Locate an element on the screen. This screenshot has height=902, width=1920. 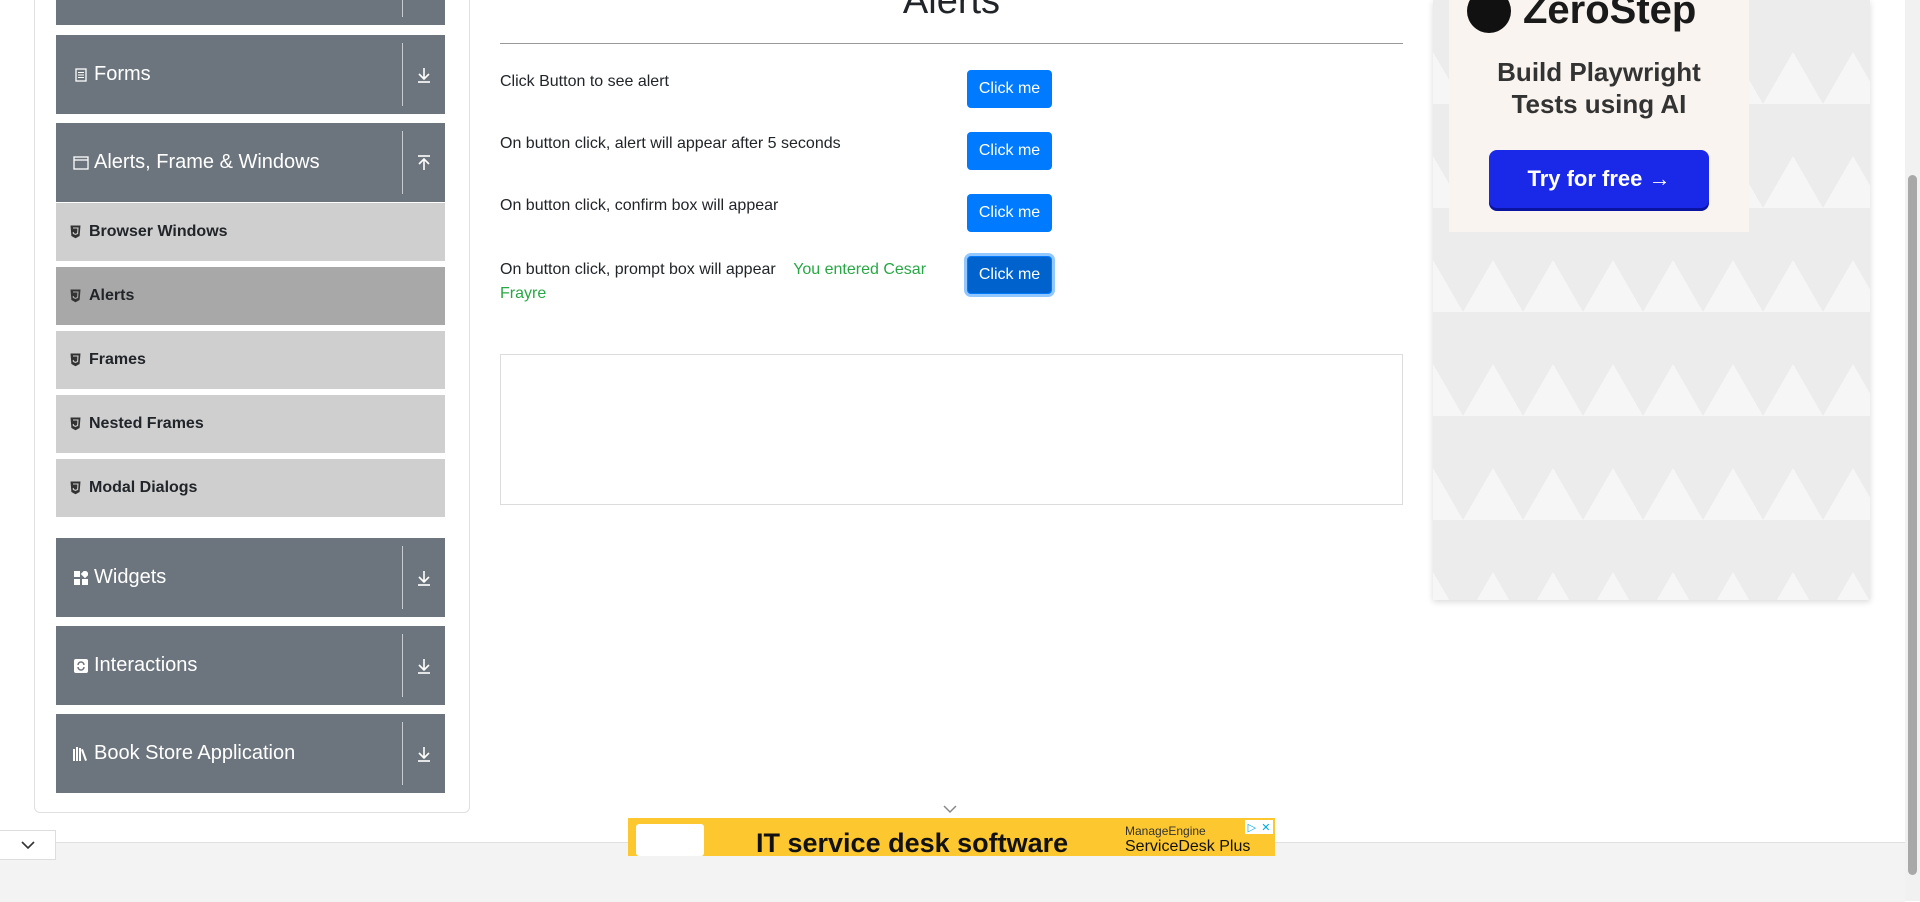
zerostep-logo-icon is located at coordinates (1489, 16).